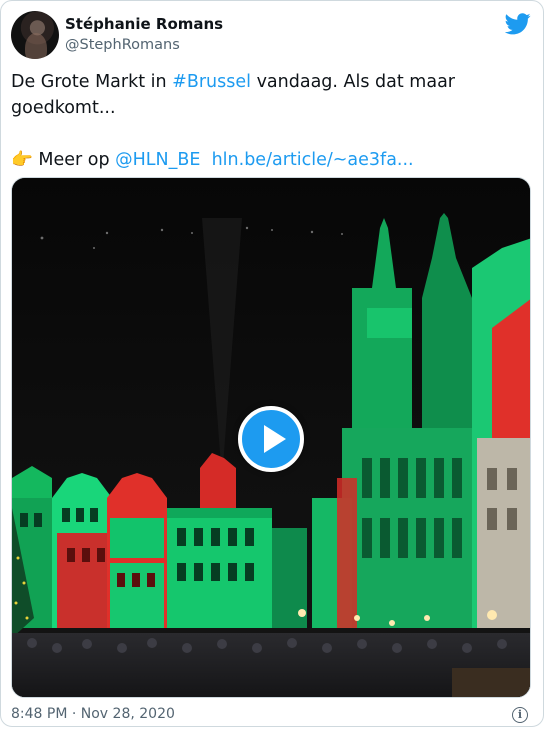 The image size is (546, 729). I want to click on author-handle: @StephRomans, so click(122, 45).